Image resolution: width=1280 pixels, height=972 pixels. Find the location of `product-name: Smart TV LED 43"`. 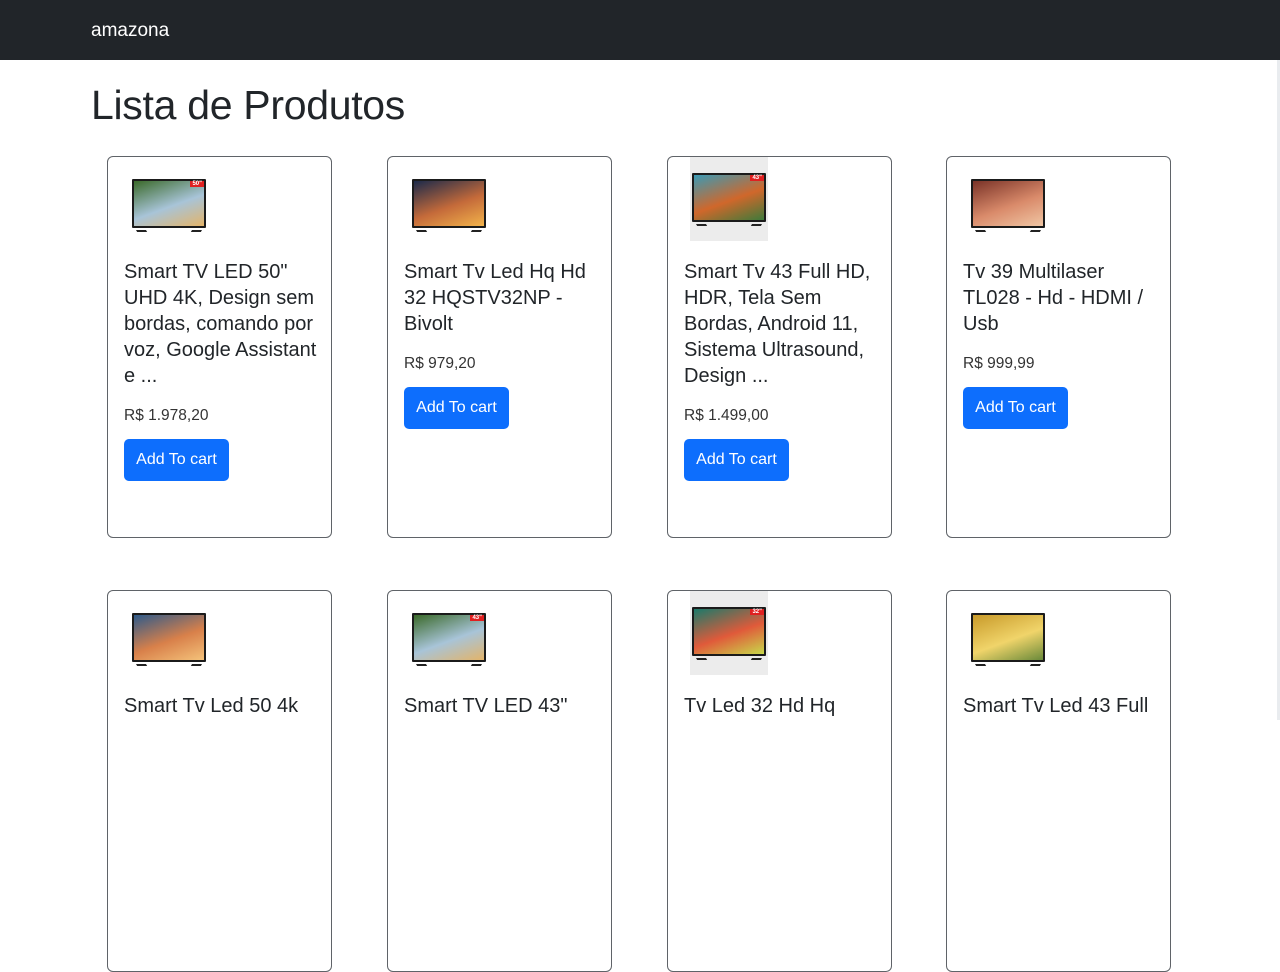

product-name: Smart TV LED 43" is located at coordinates (503, 706).